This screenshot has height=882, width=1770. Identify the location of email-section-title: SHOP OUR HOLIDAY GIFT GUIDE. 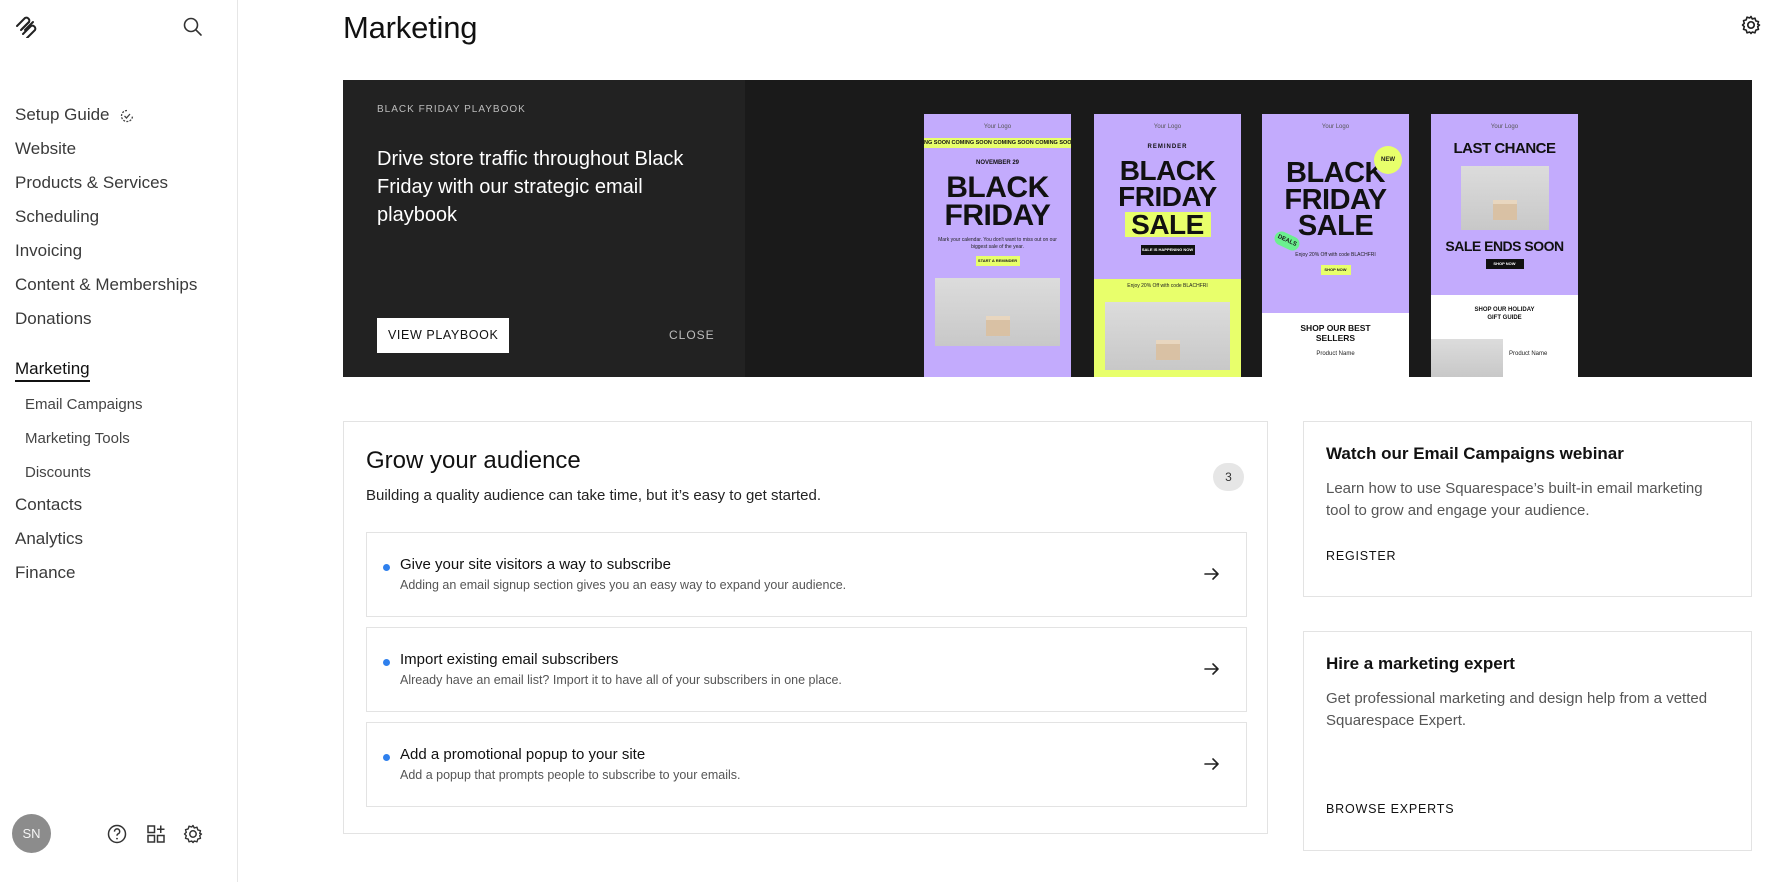
(1504, 314).